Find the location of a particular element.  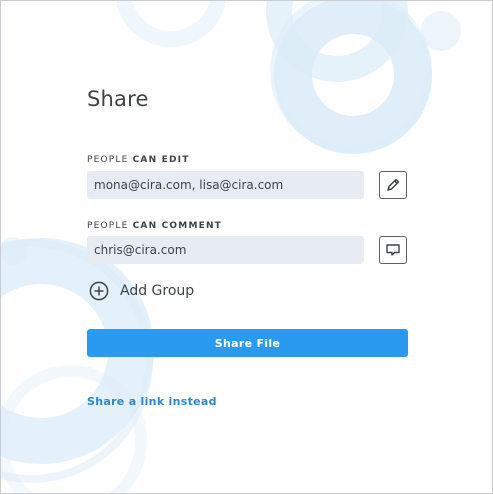

can-edit-label: PEOPLE CAN EDIT is located at coordinates (138, 160).